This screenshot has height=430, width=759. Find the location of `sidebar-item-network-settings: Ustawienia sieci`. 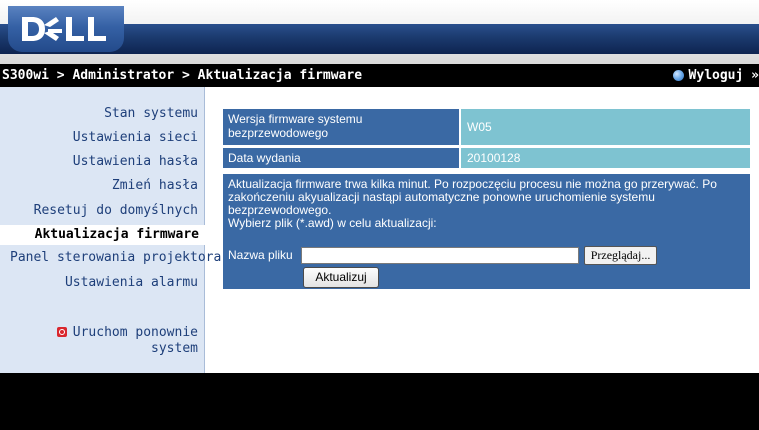

sidebar-item-network-settings: Ustawienia sieci is located at coordinates (135, 137).